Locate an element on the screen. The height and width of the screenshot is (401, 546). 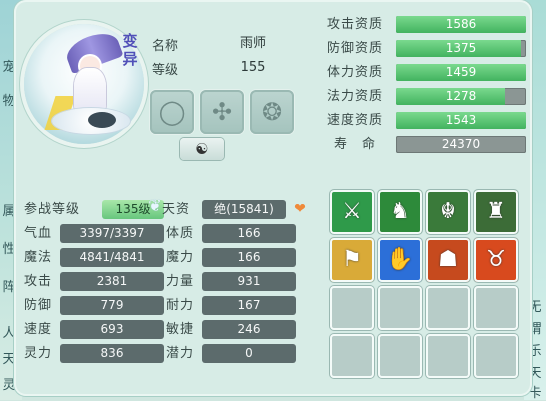
skill-slot: ⚔ is located at coordinates (352, 212).